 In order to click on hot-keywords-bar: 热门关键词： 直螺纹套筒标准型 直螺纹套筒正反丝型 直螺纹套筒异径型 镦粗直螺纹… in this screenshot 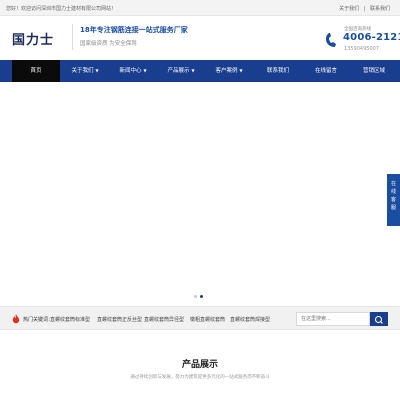, I will do `click(200, 318)`.